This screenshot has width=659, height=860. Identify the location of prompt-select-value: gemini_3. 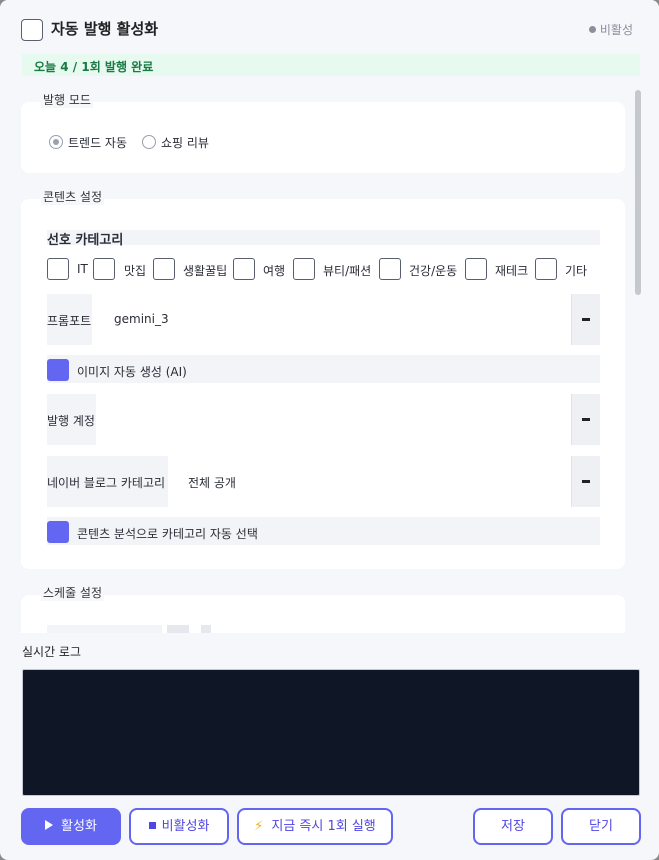
(141, 319).